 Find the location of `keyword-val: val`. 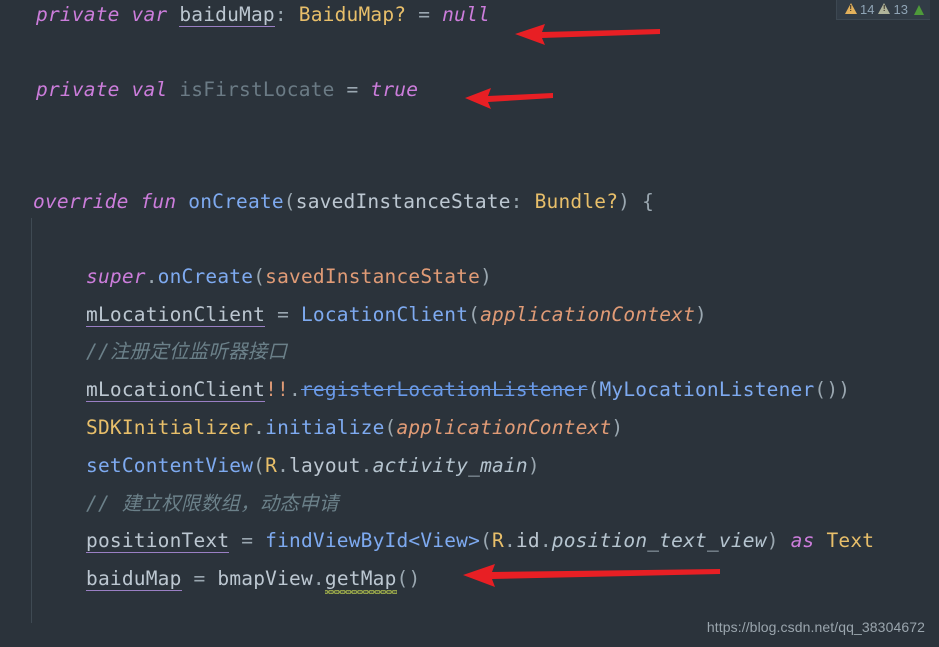

keyword-val: val is located at coordinates (149, 89).